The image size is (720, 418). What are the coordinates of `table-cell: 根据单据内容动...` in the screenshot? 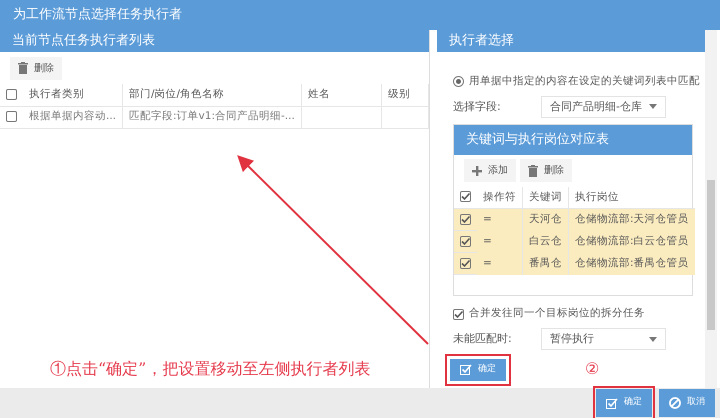 It's located at (73, 117).